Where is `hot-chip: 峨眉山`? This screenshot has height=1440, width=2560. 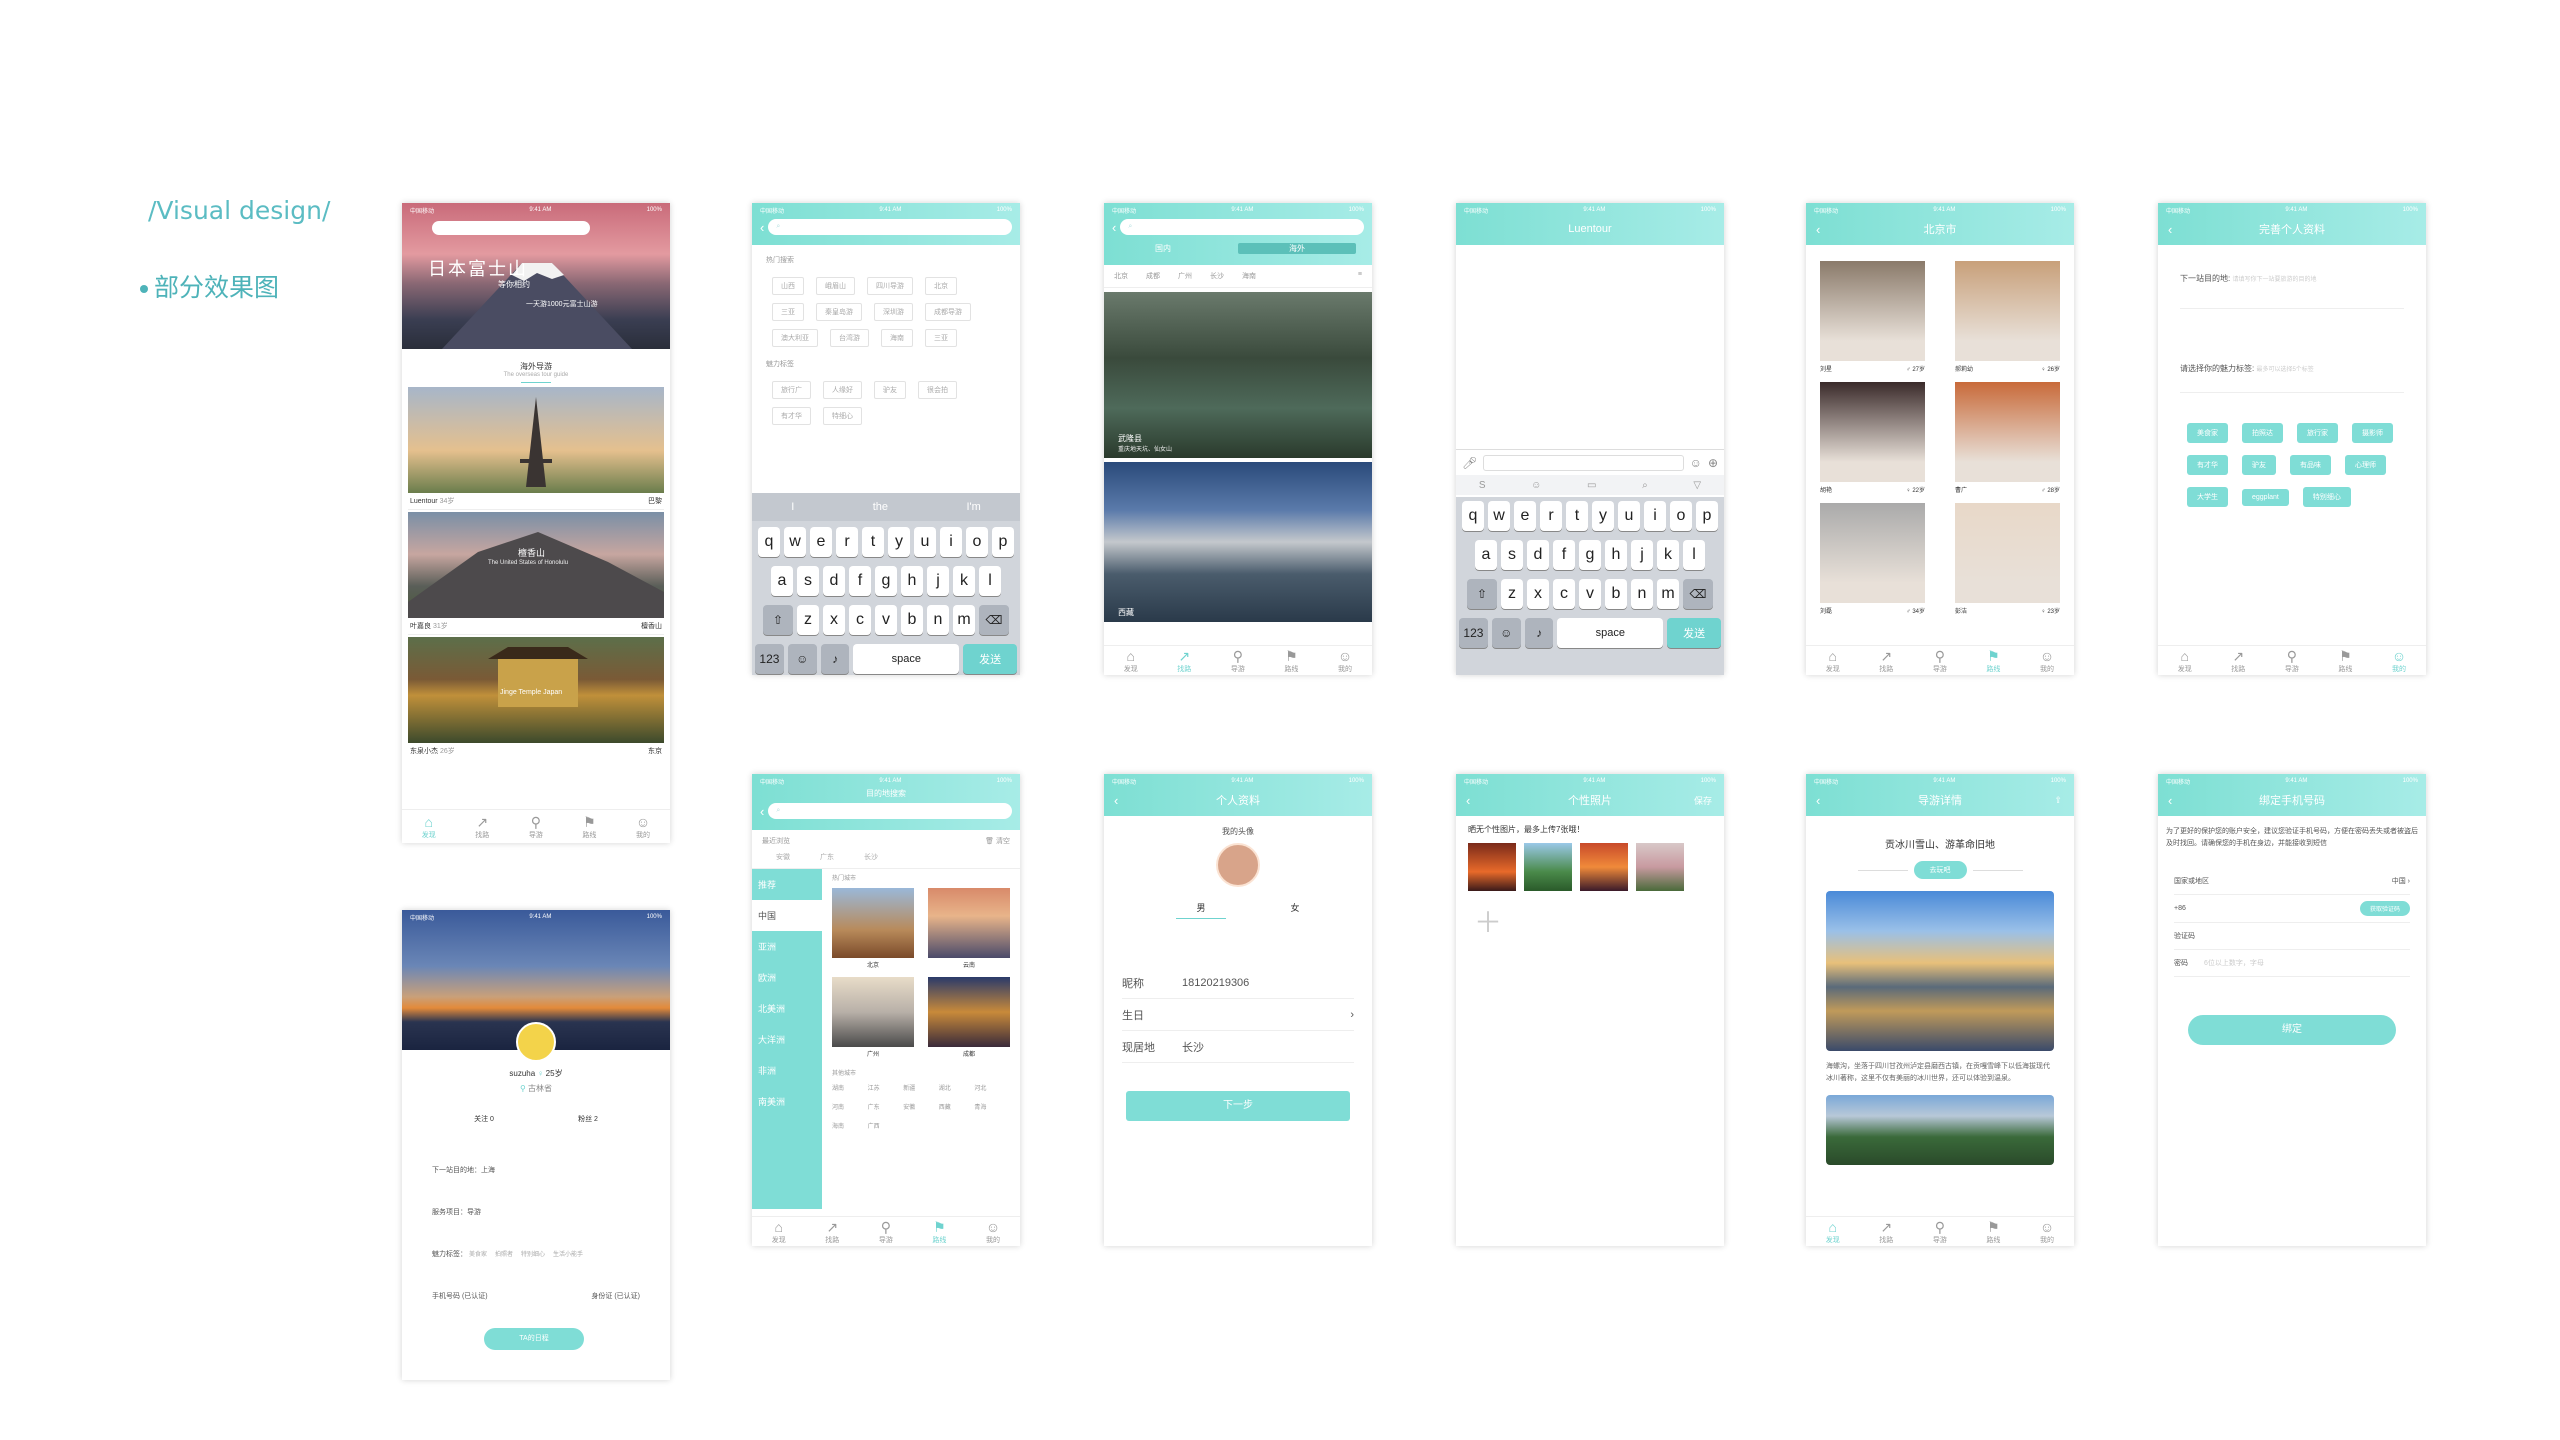 hot-chip: 峨眉山 is located at coordinates (835, 286).